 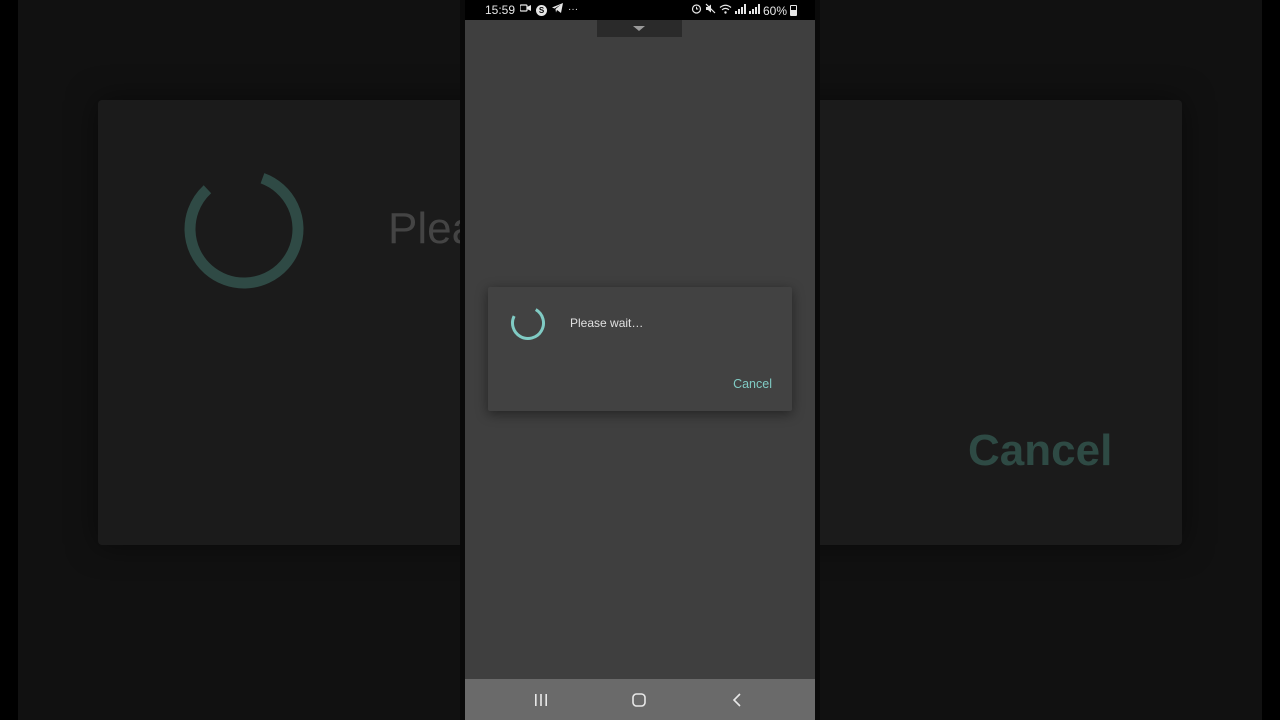 What do you see at coordinates (774, 10) in the screenshot?
I see `battery-percent: 60%` at bounding box center [774, 10].